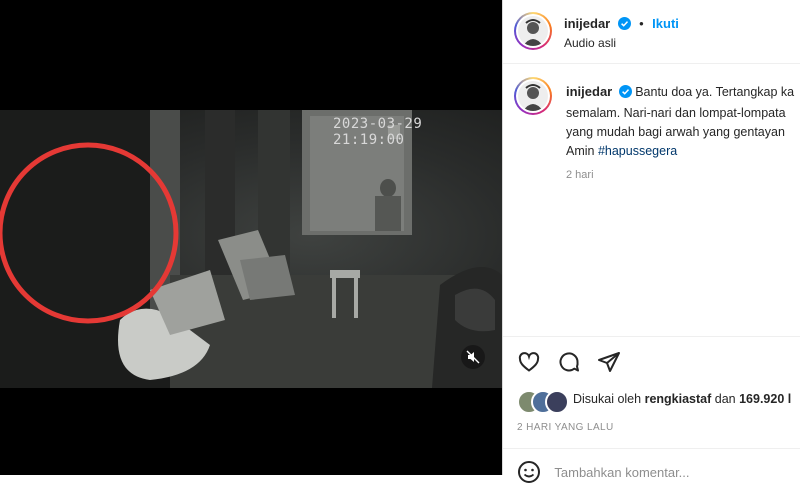 Image resolution: width=800 pixels, height=487 pixels. I want to click on actions-divider, so click(651, 336).